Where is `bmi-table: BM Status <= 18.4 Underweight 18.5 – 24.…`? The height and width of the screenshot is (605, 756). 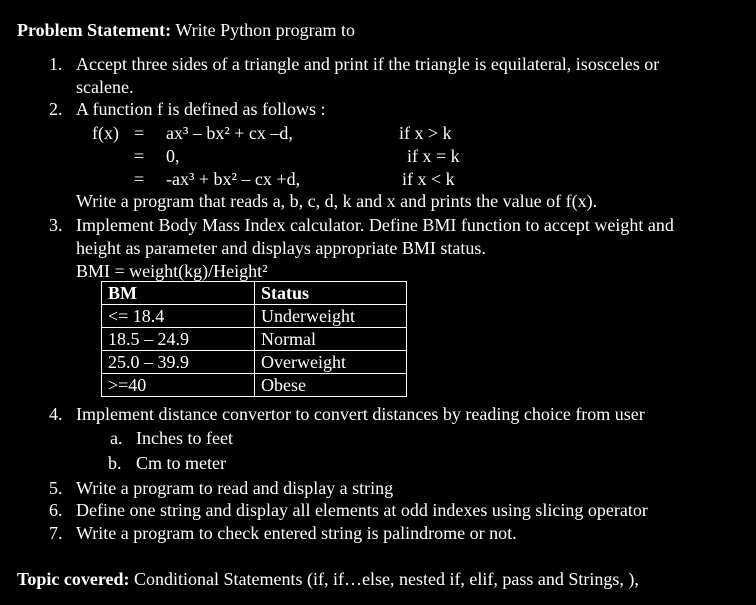 bmi-table: BM Status <= 18.4 Underweight 18.5 – 24.… is located at coordinates (254, 339).